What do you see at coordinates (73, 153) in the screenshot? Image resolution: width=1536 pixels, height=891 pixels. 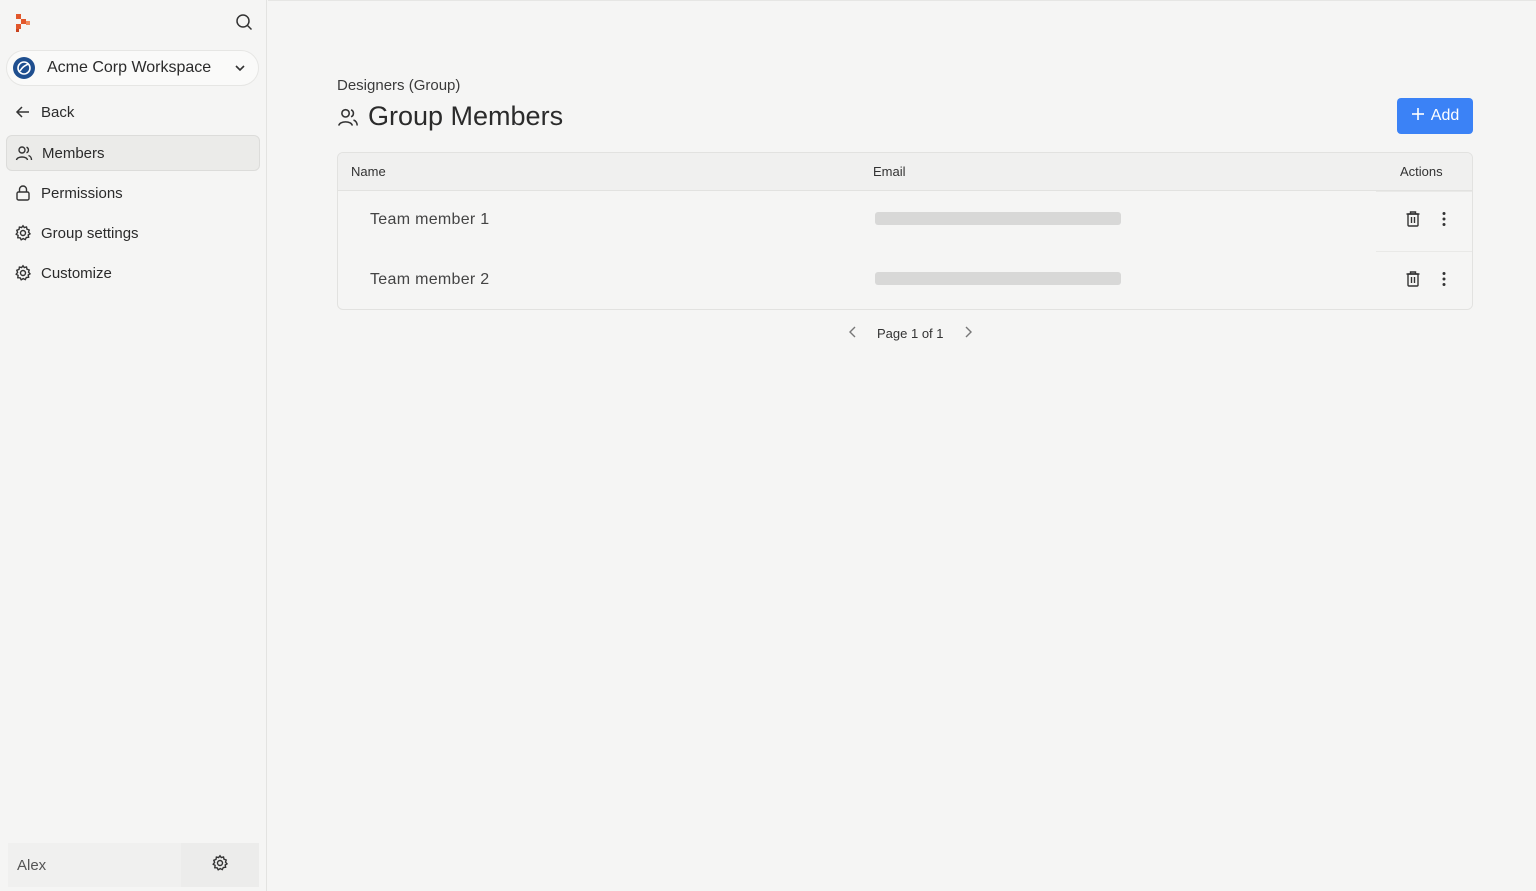 I see `sidebar-item-label: Members` at bounding box center [73, 153].